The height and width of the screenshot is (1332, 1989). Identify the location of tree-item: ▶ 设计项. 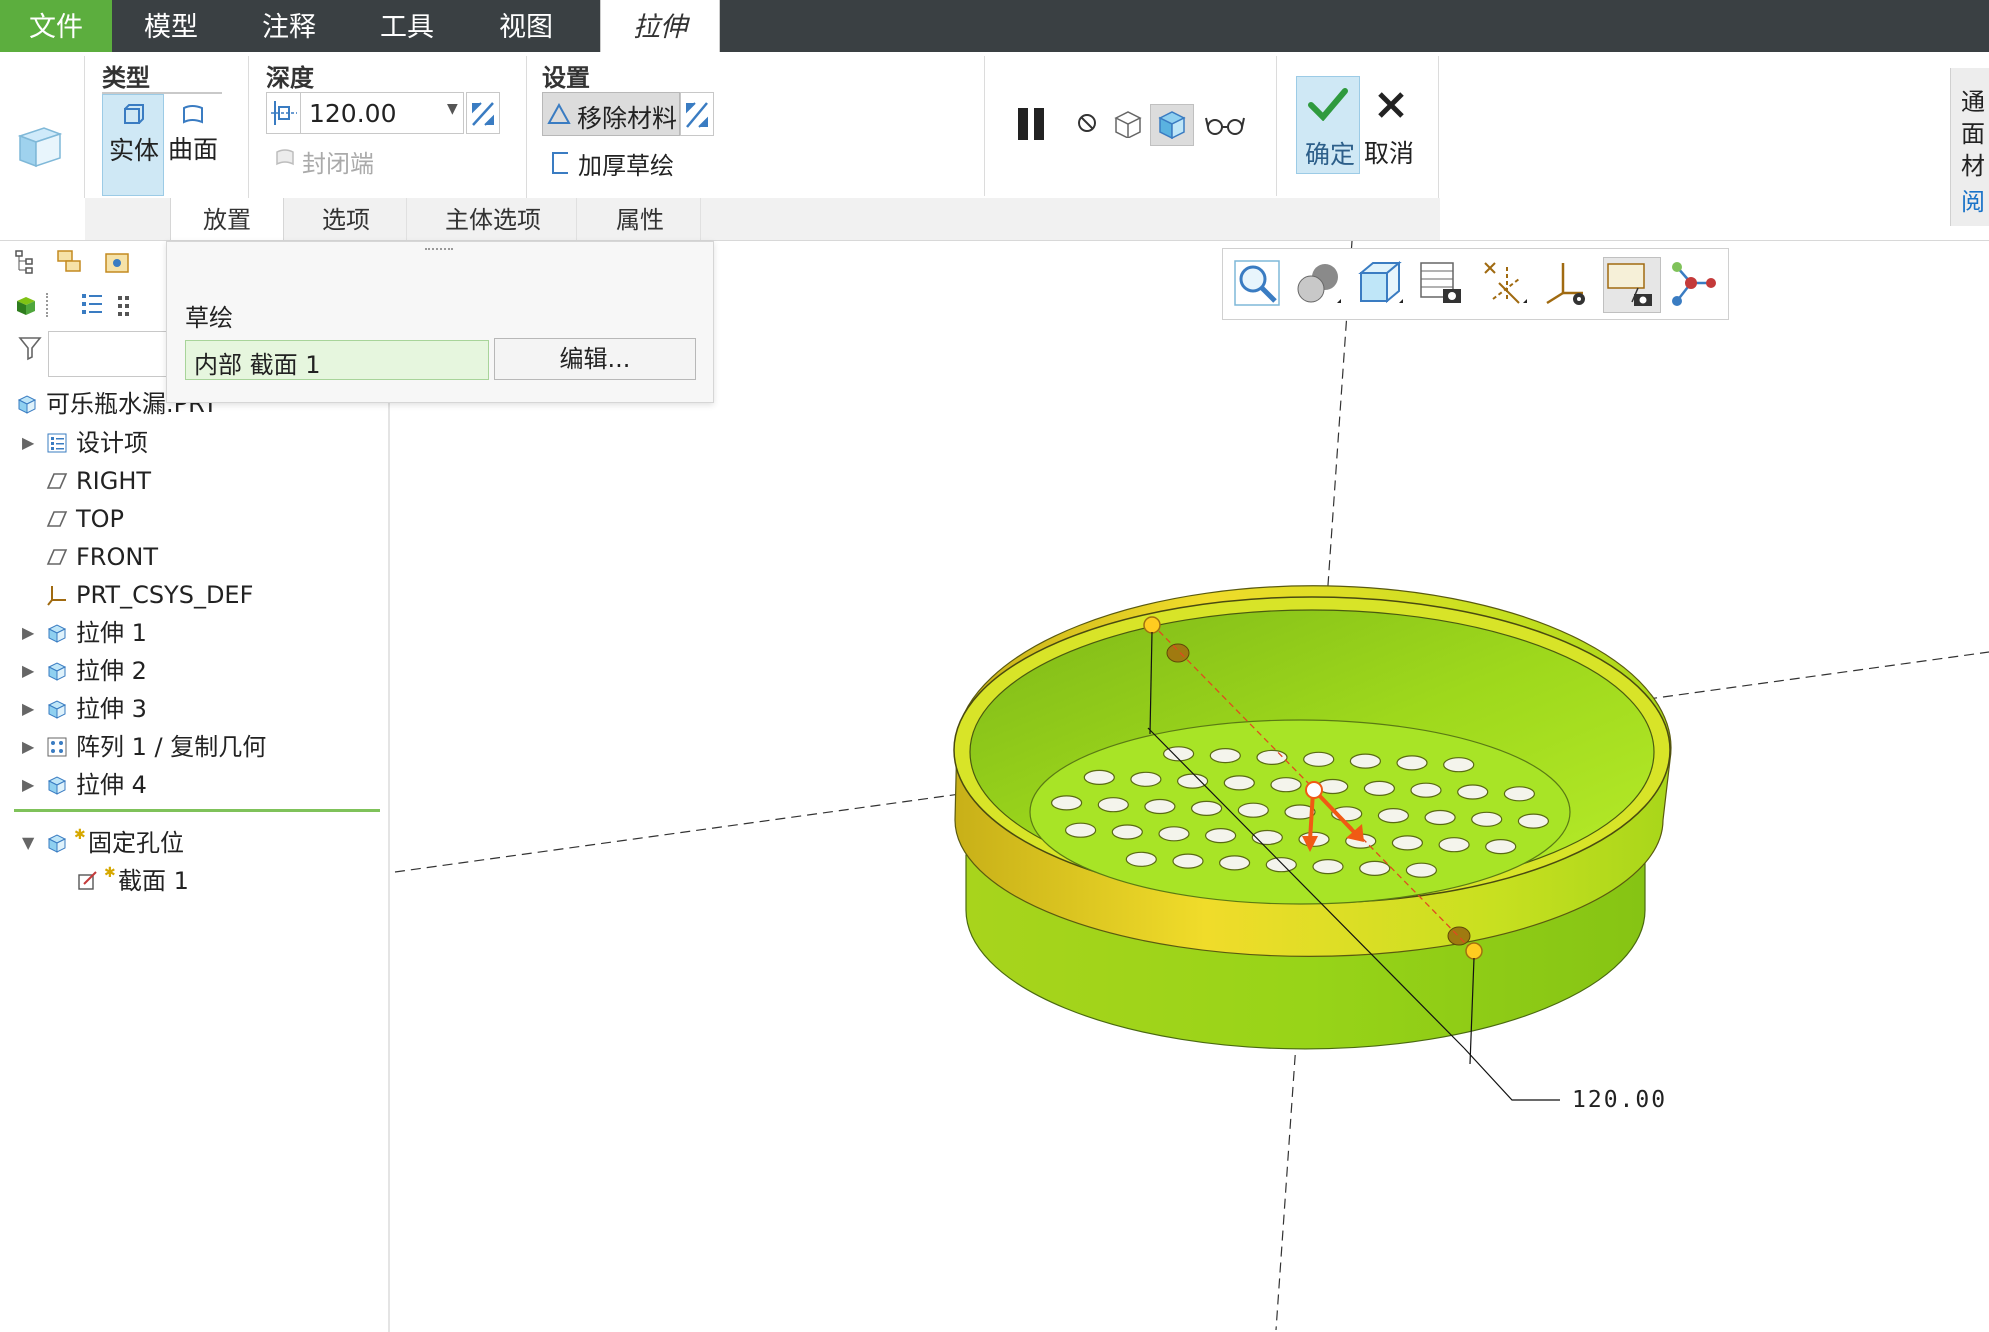
(190, 443).